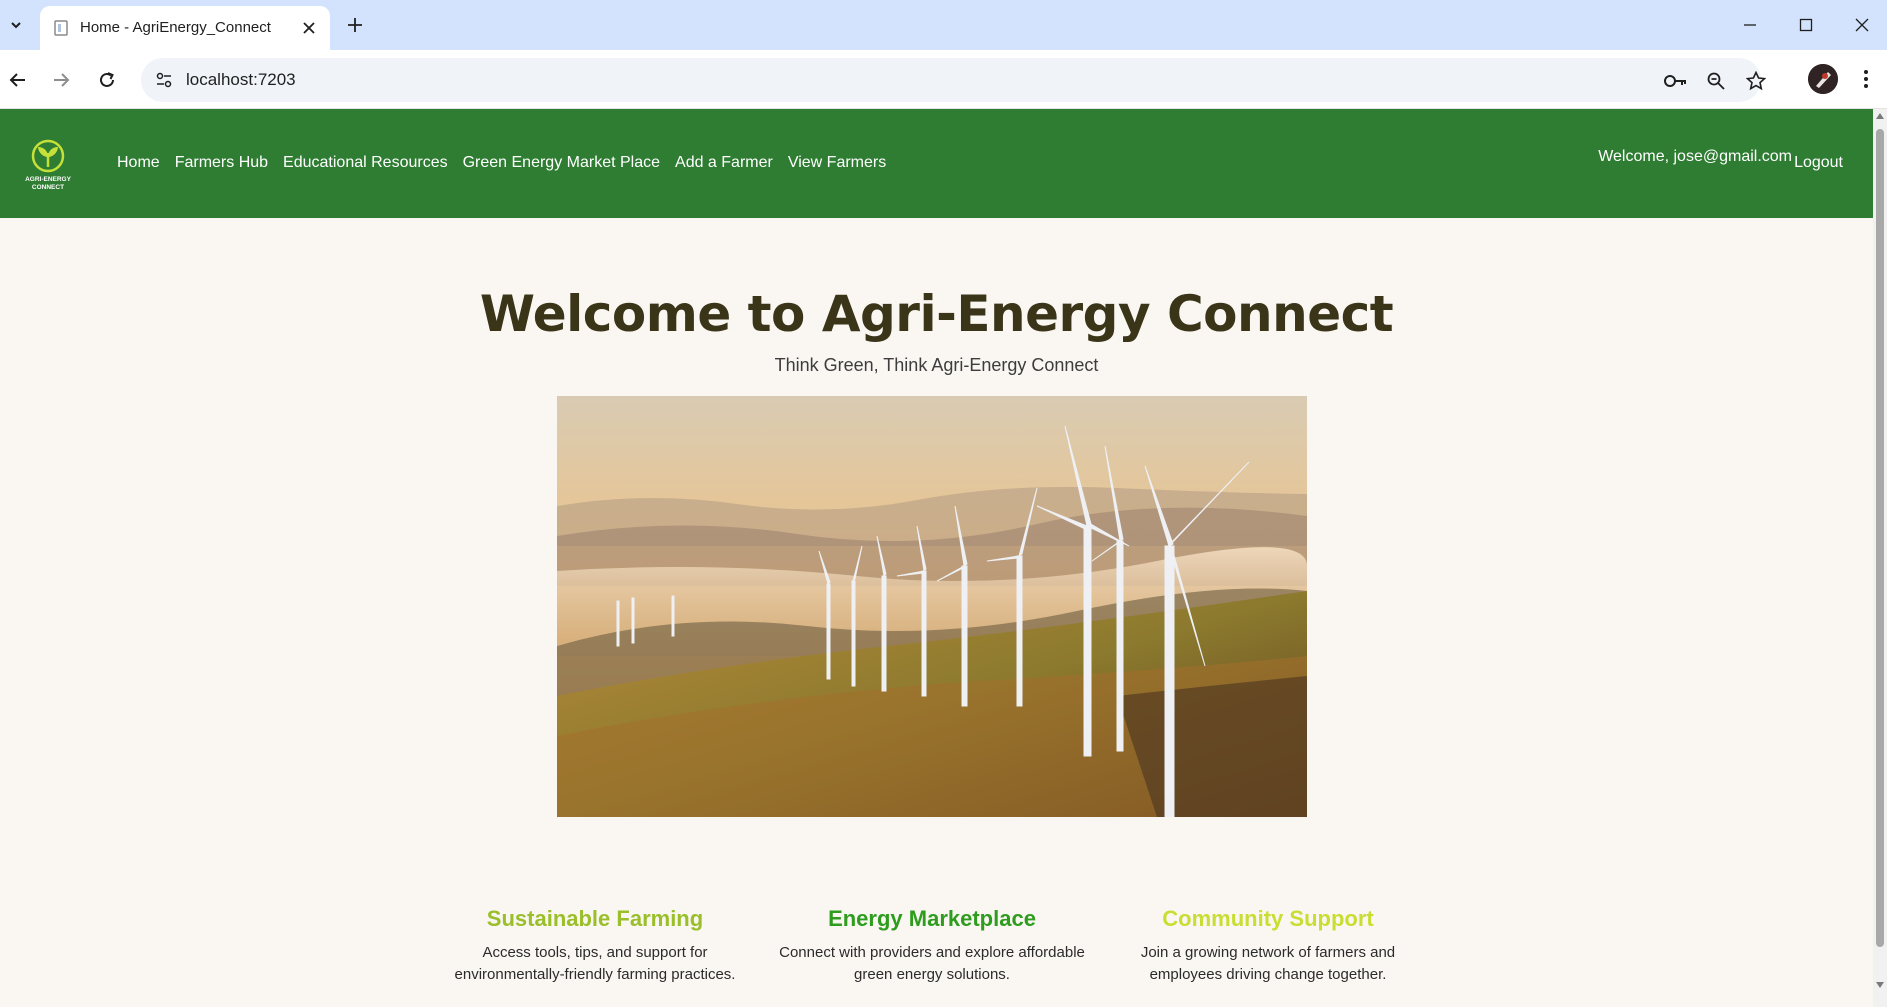  Describe the element at coordinates (164, 80) in the screenshot. I see `site-info-icon` at that location.